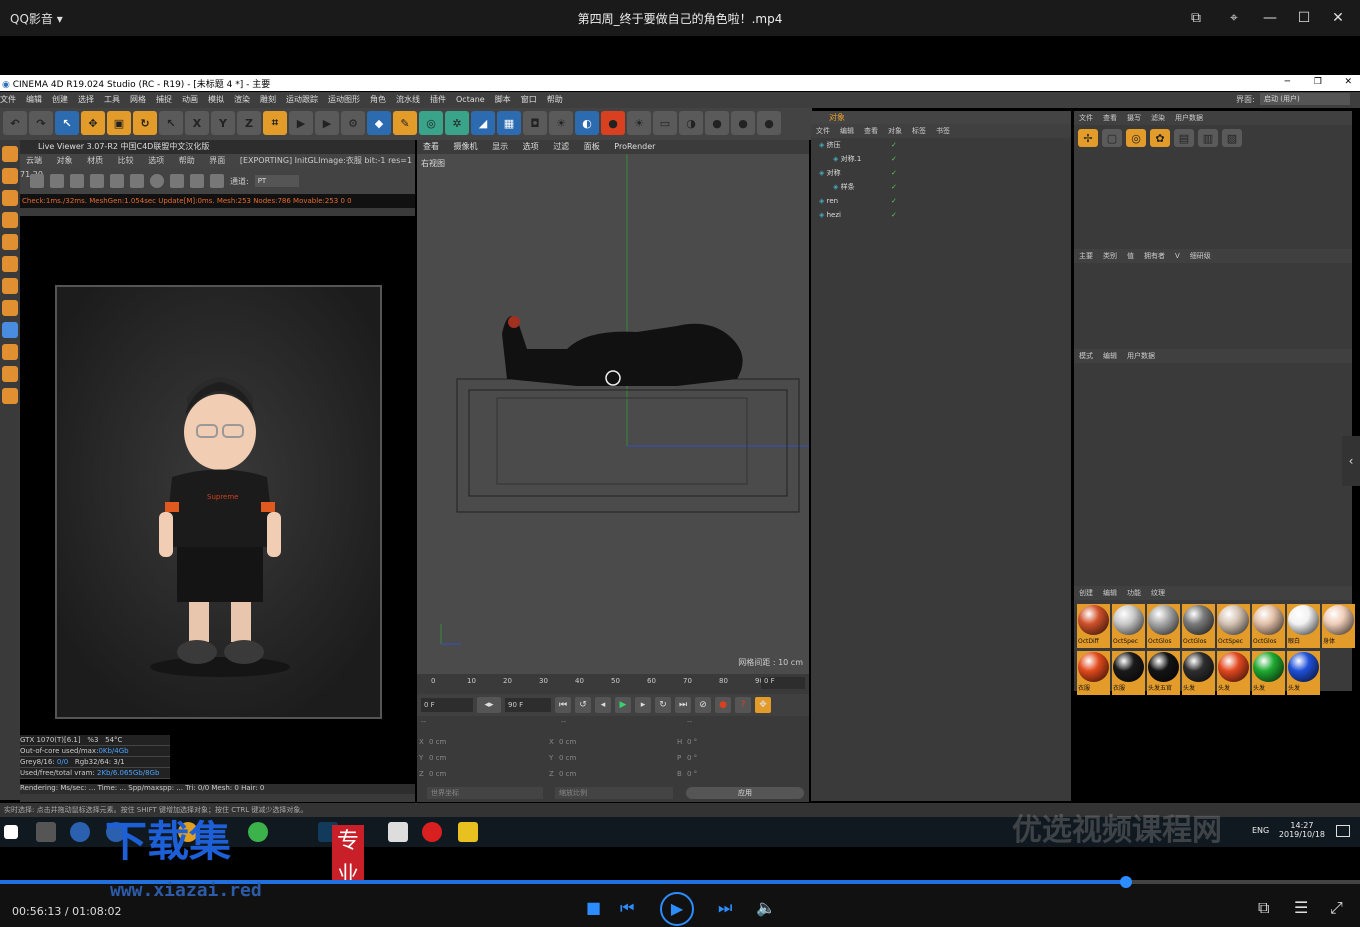 Image resolution: width=1360 pixels, height=927 pixels. What do you see at coordinates (1260, 830) in the screenshot?
I see `language-indicator: ENG` at bounding box center [1260, 830].